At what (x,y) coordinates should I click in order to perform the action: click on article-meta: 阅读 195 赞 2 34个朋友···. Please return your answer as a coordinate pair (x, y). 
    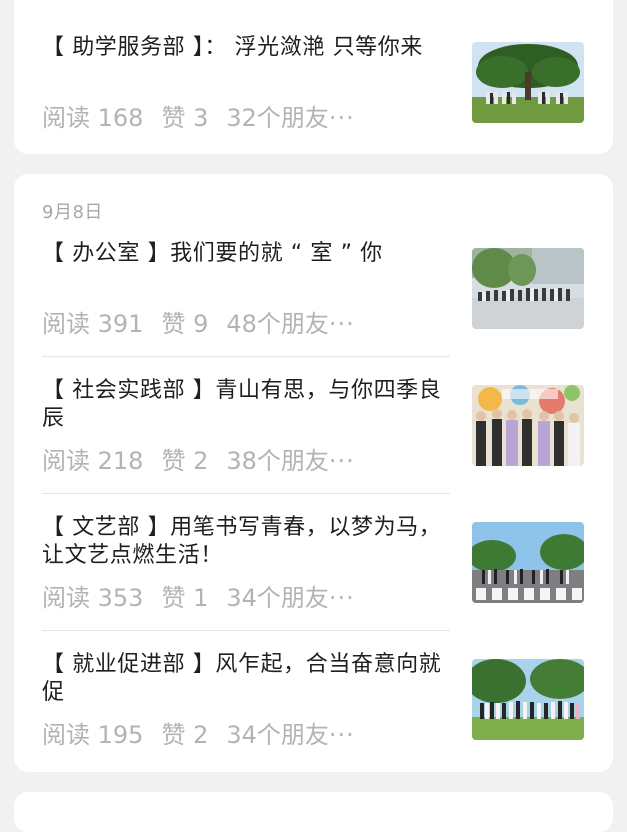
    Looking at the image, I should click on (247, 735).